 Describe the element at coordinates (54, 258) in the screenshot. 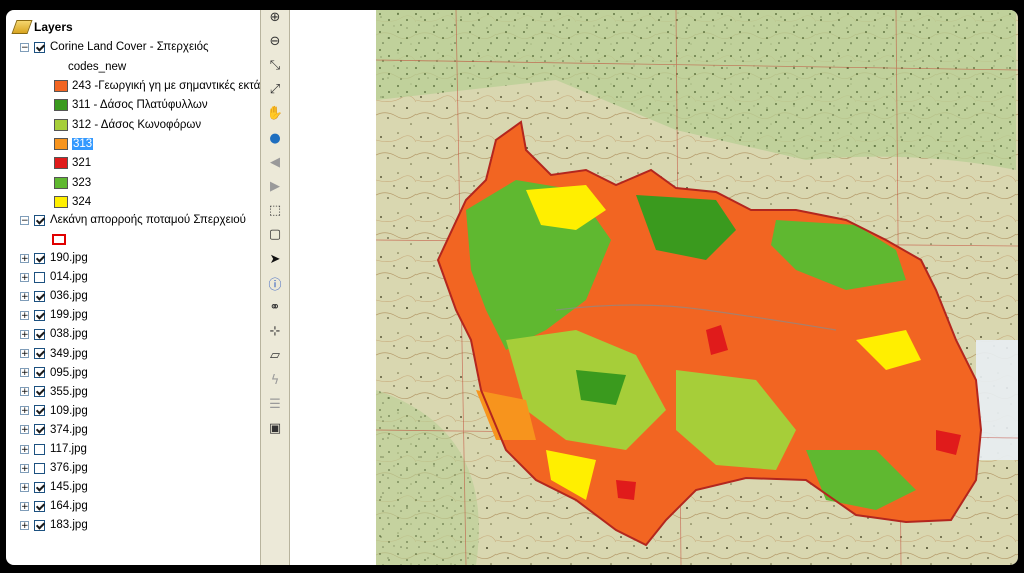

I see `image-layer-0: +190.jpg` at that location.